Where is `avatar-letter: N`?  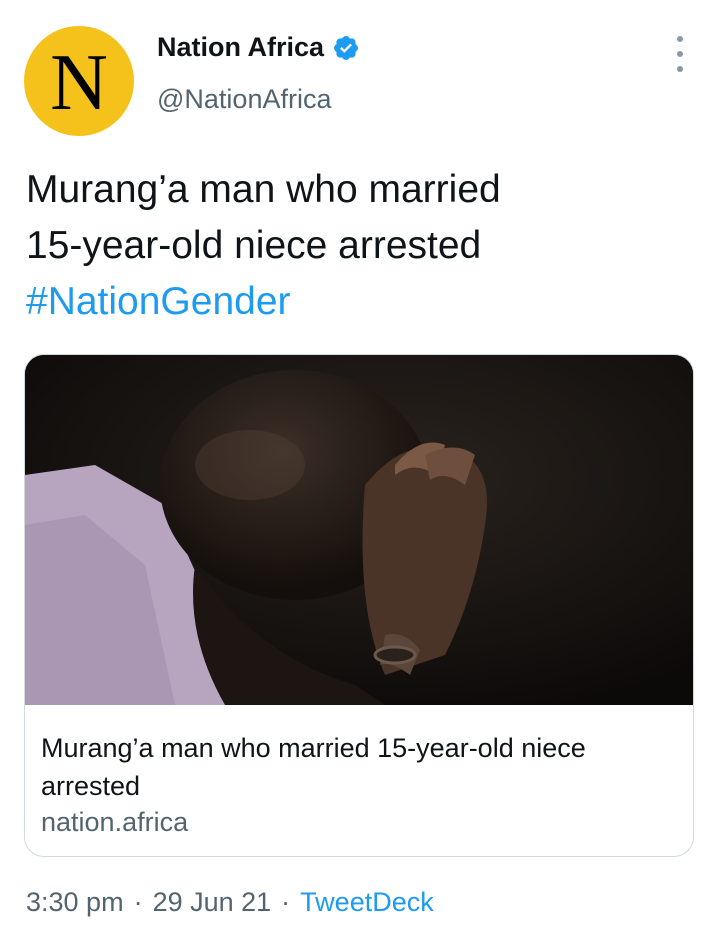
avatar-letter: N is located at coordinates (79, 83).